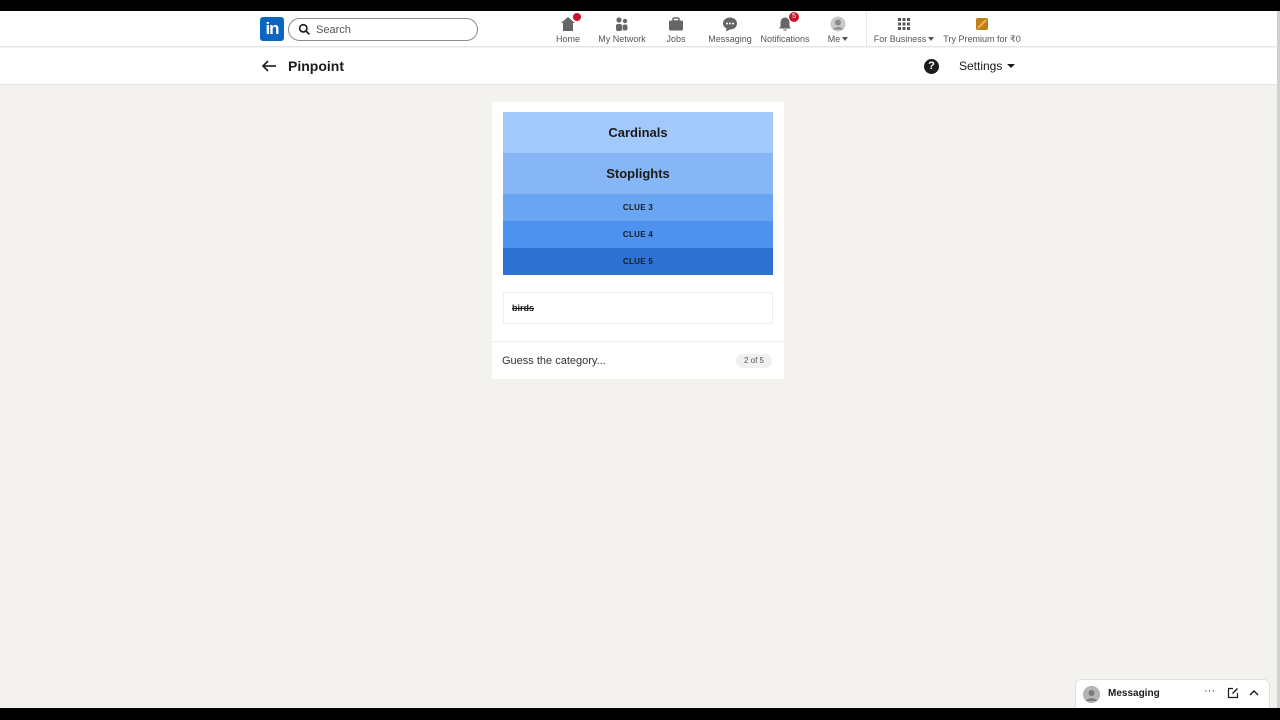 The image size is (1280, 720). Describe the element at coordinates (1233, 693) in the screenshot. I see `compose-icon` at that location.